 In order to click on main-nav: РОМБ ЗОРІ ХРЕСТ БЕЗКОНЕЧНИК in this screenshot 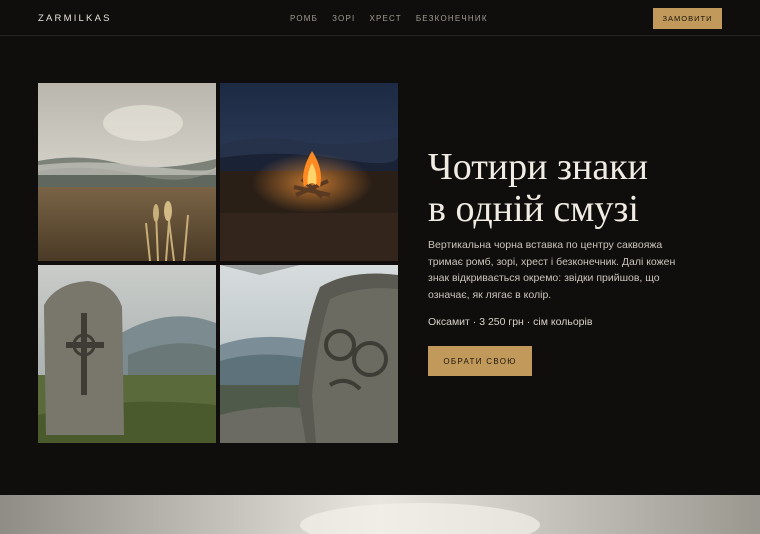, I will do `click(396, 18)`.